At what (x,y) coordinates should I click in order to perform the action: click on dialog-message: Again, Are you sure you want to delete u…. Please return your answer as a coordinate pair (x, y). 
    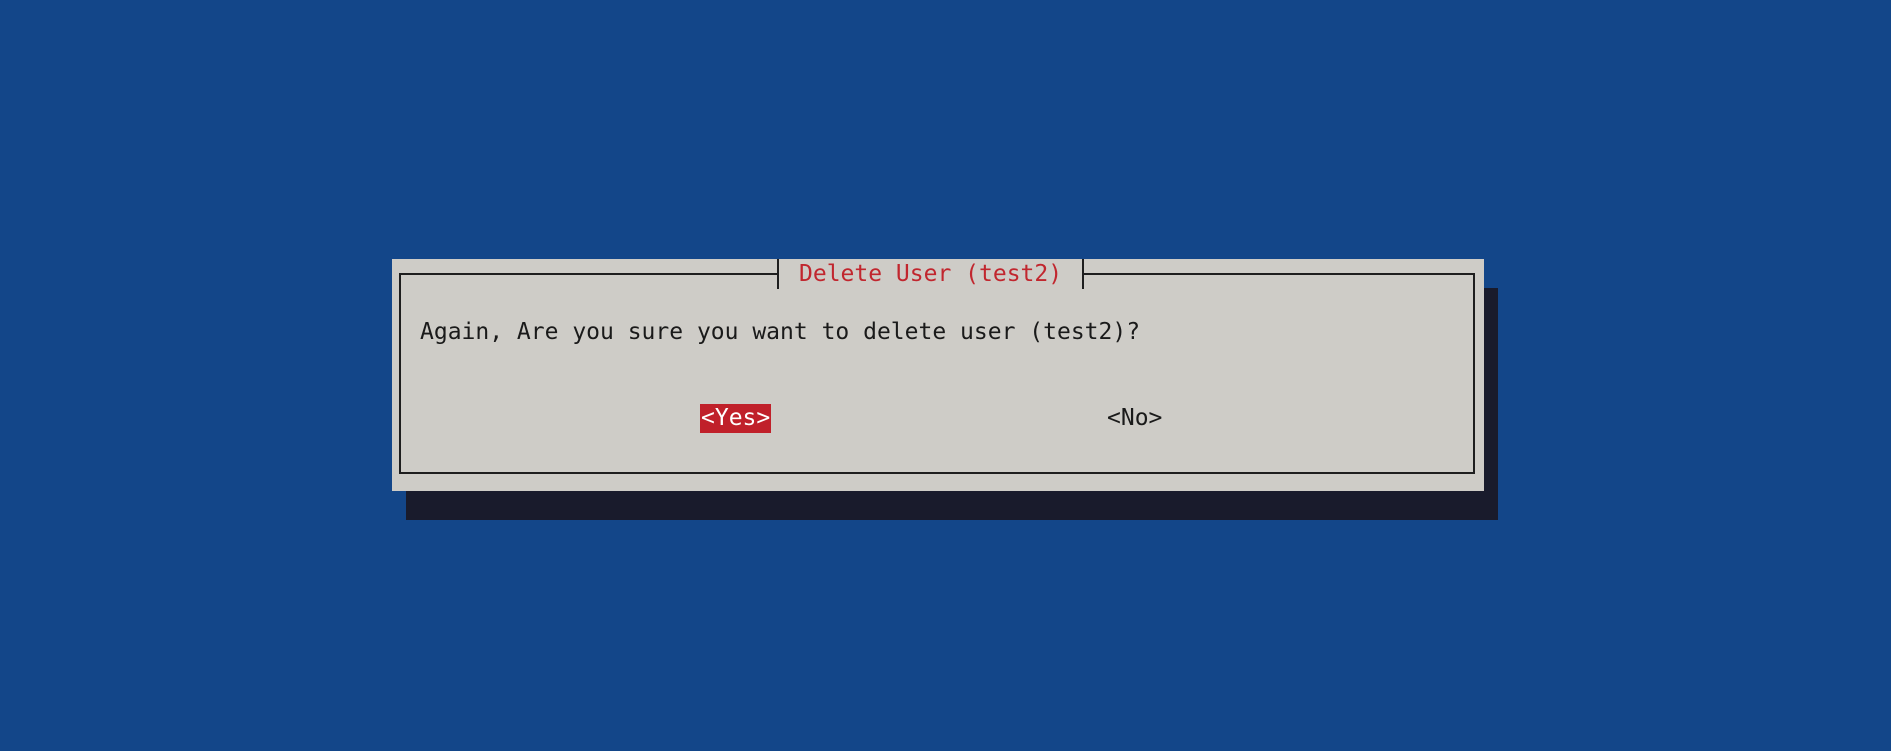
    Looking at the image, I should click on (780, 332).